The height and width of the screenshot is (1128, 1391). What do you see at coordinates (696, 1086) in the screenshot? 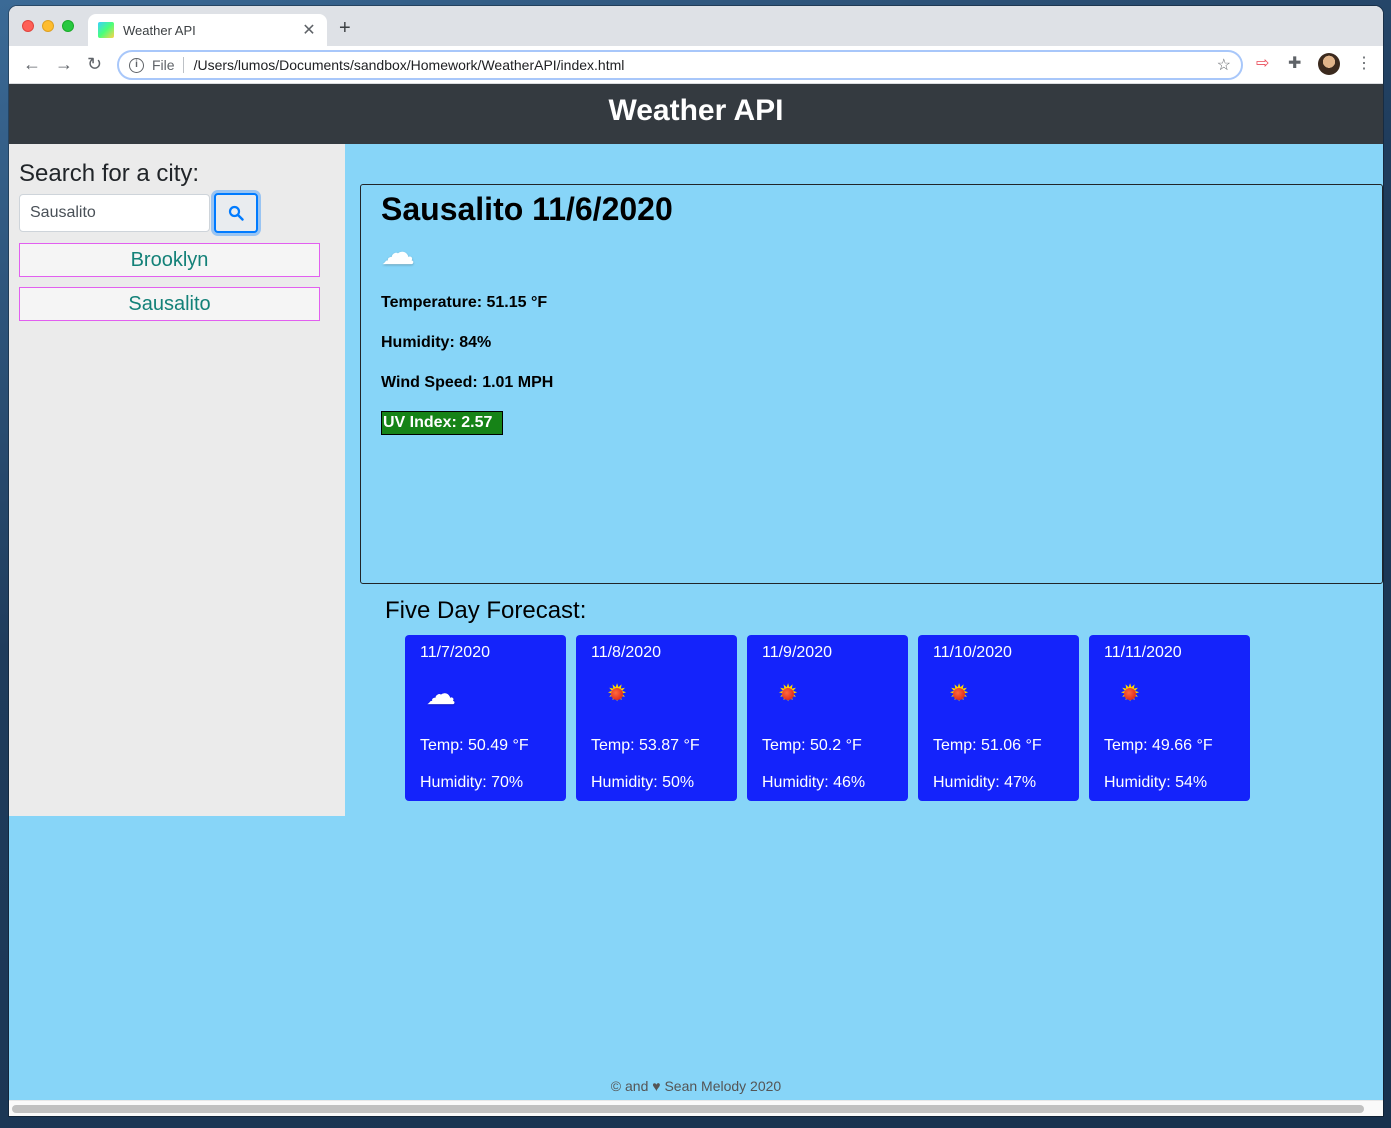
I see `page-footer: © and ♥ Sean Melody 2020` at bounding box center [696, 1086].